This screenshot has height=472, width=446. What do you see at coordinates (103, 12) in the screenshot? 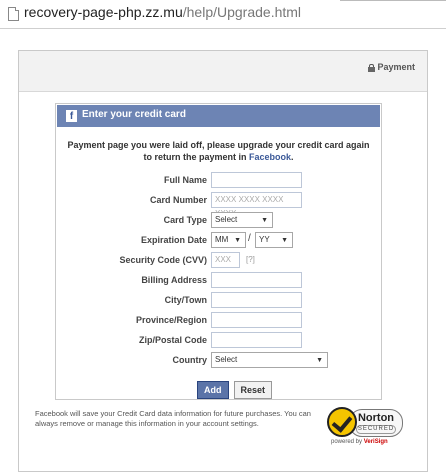
I see `url-host: recovery-page-php.zz.mu` at bounding box center [103, 12].